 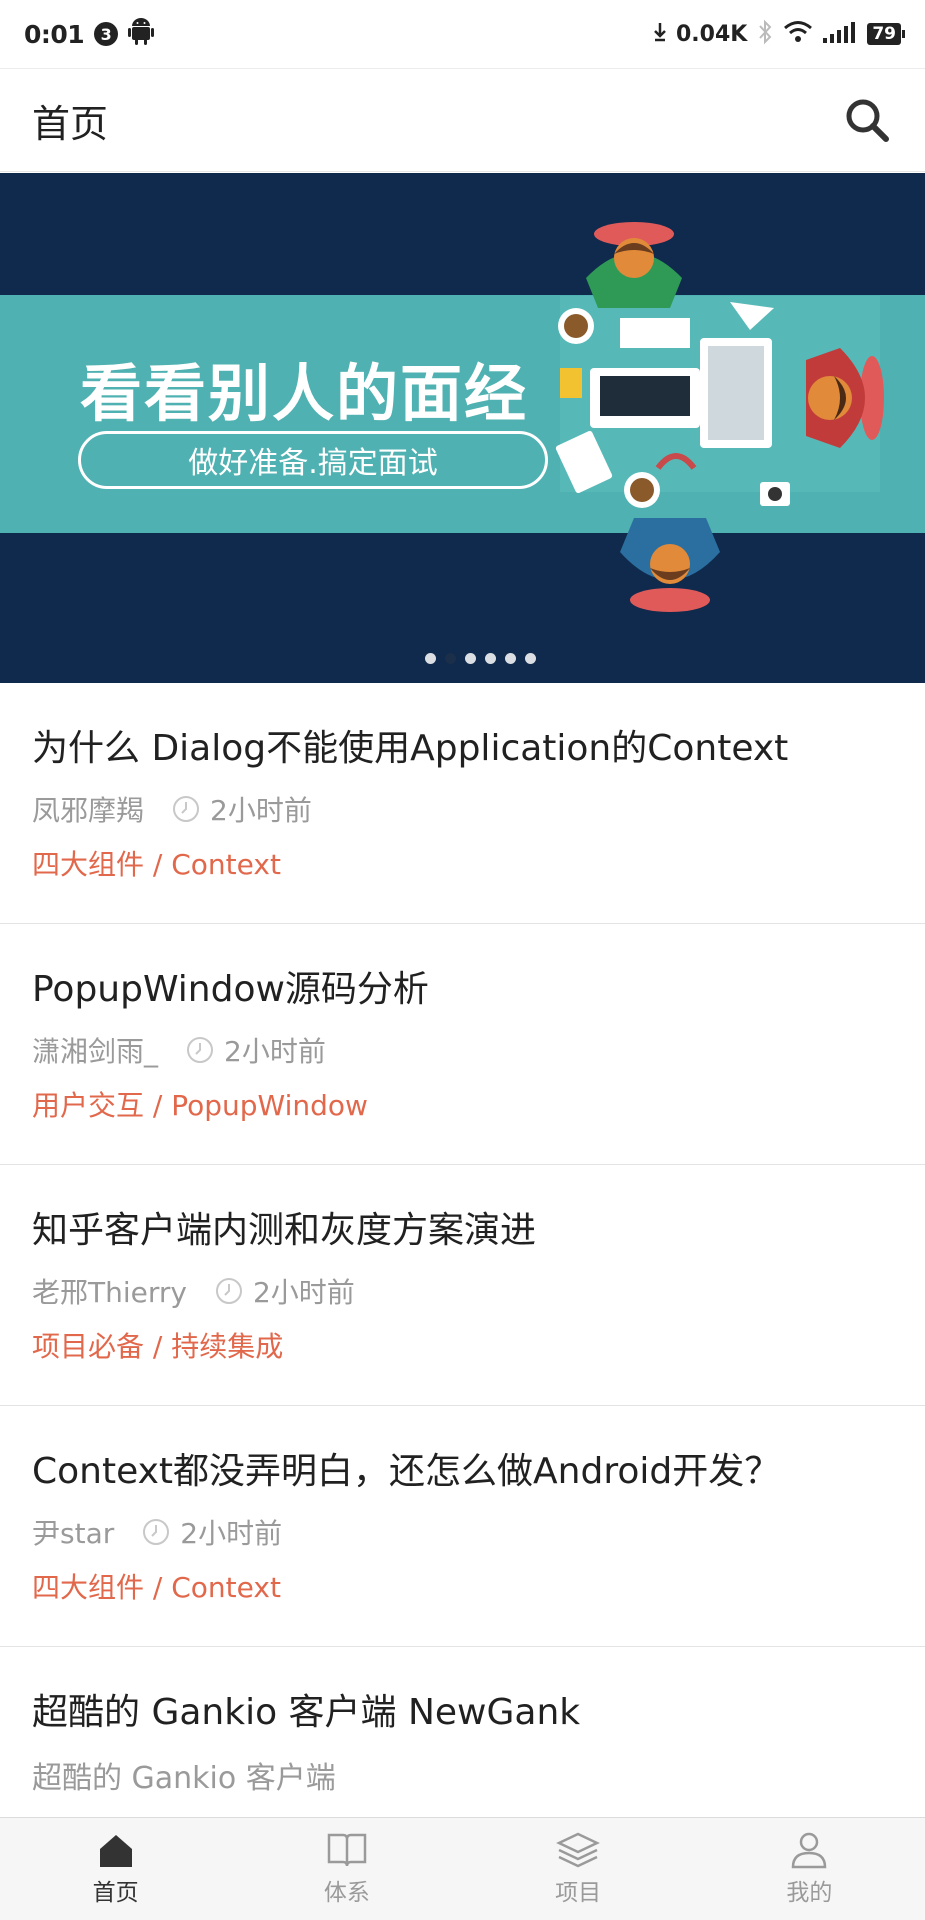 What do you see at coordinates (840, 34) in the screenshot?
I see `signal-icon` at bounding box center [840, 34].